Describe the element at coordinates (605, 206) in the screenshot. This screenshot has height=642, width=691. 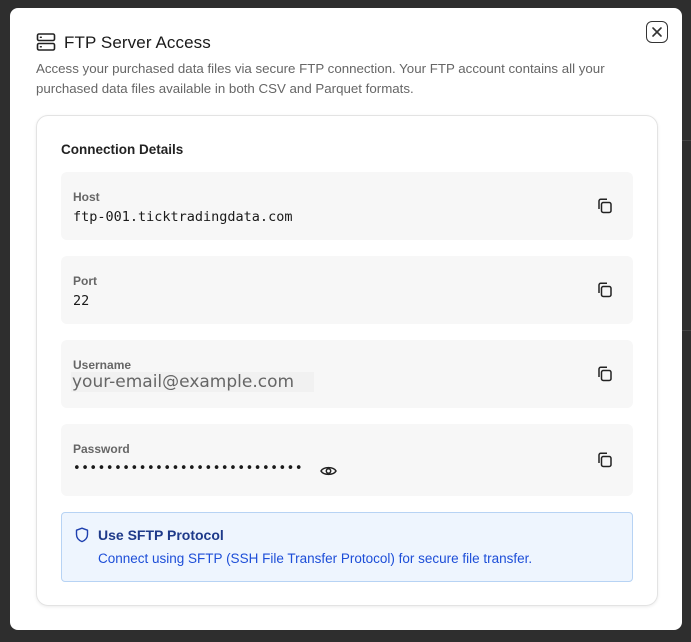
I see `copy-host-icon` at that location.